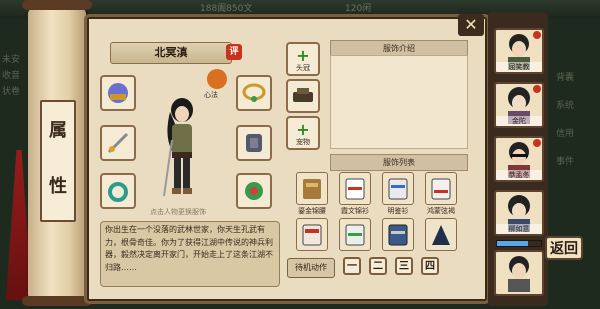 The width and height of the screenshot is (600, 309). Describe the element at coordinates (178, 212) in the screenshot. I see `change-costume-hint: 点击人物更换服饰` at that location.